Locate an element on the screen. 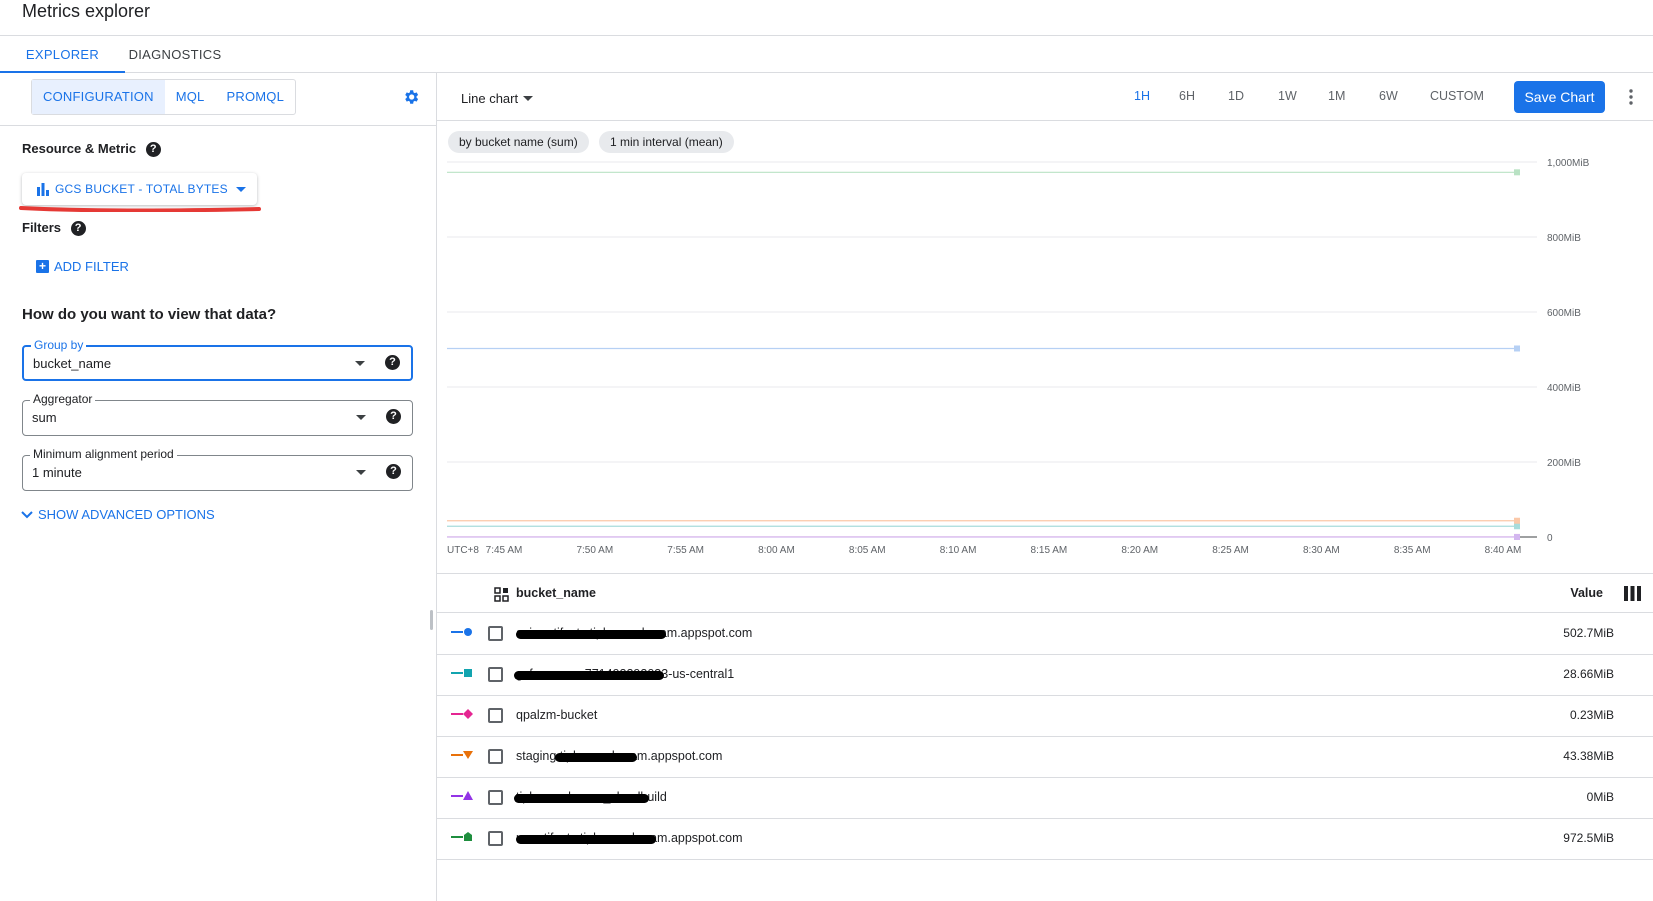 Image resolution: width=1653 pixels, height=901 pixels. series-value: 43.38MiB is located at coordinates (1588, 756).